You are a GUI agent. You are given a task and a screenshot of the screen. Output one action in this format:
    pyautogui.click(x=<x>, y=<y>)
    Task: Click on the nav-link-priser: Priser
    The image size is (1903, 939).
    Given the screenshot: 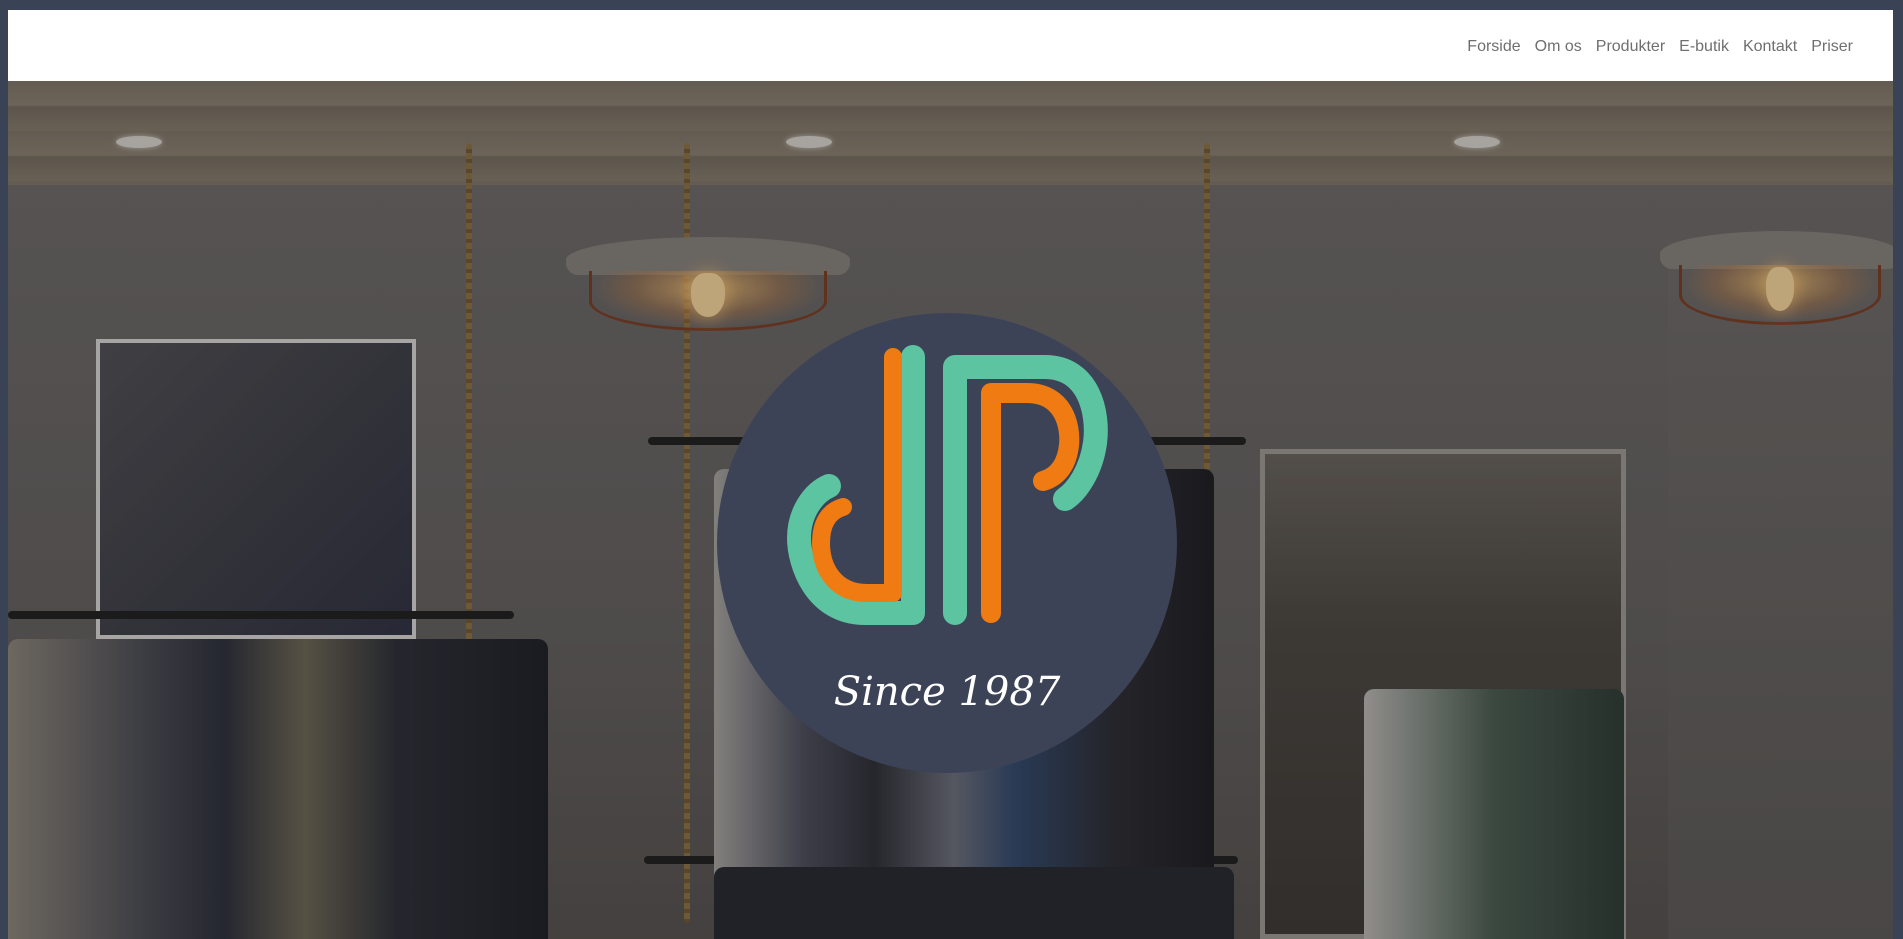 What is the action you would take?
    pyautogui.click(x=1832, y=47)
    